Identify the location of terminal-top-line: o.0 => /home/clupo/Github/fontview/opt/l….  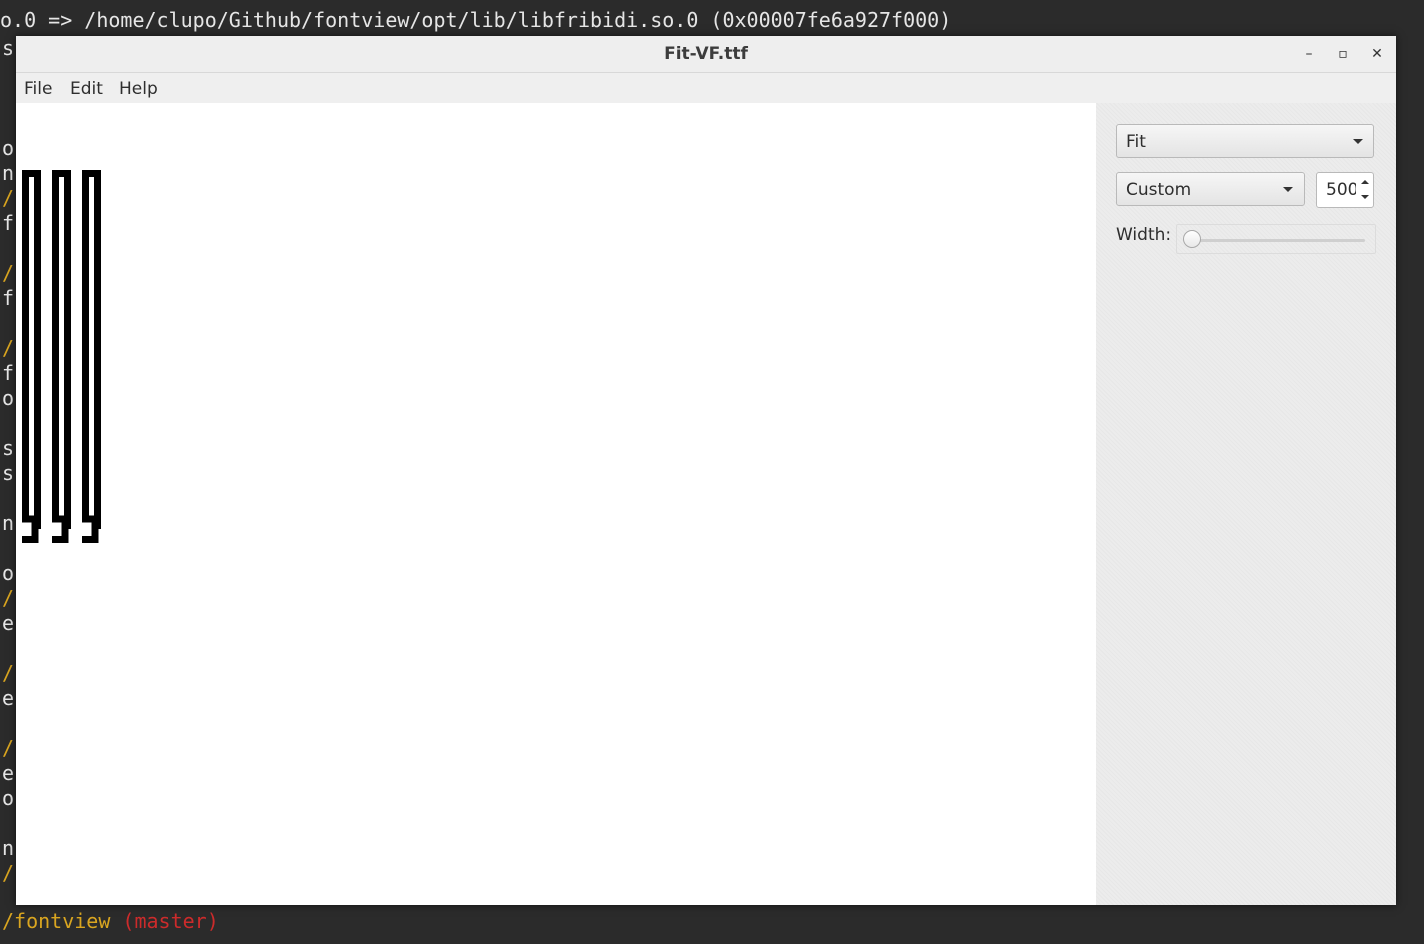
(476, 20).